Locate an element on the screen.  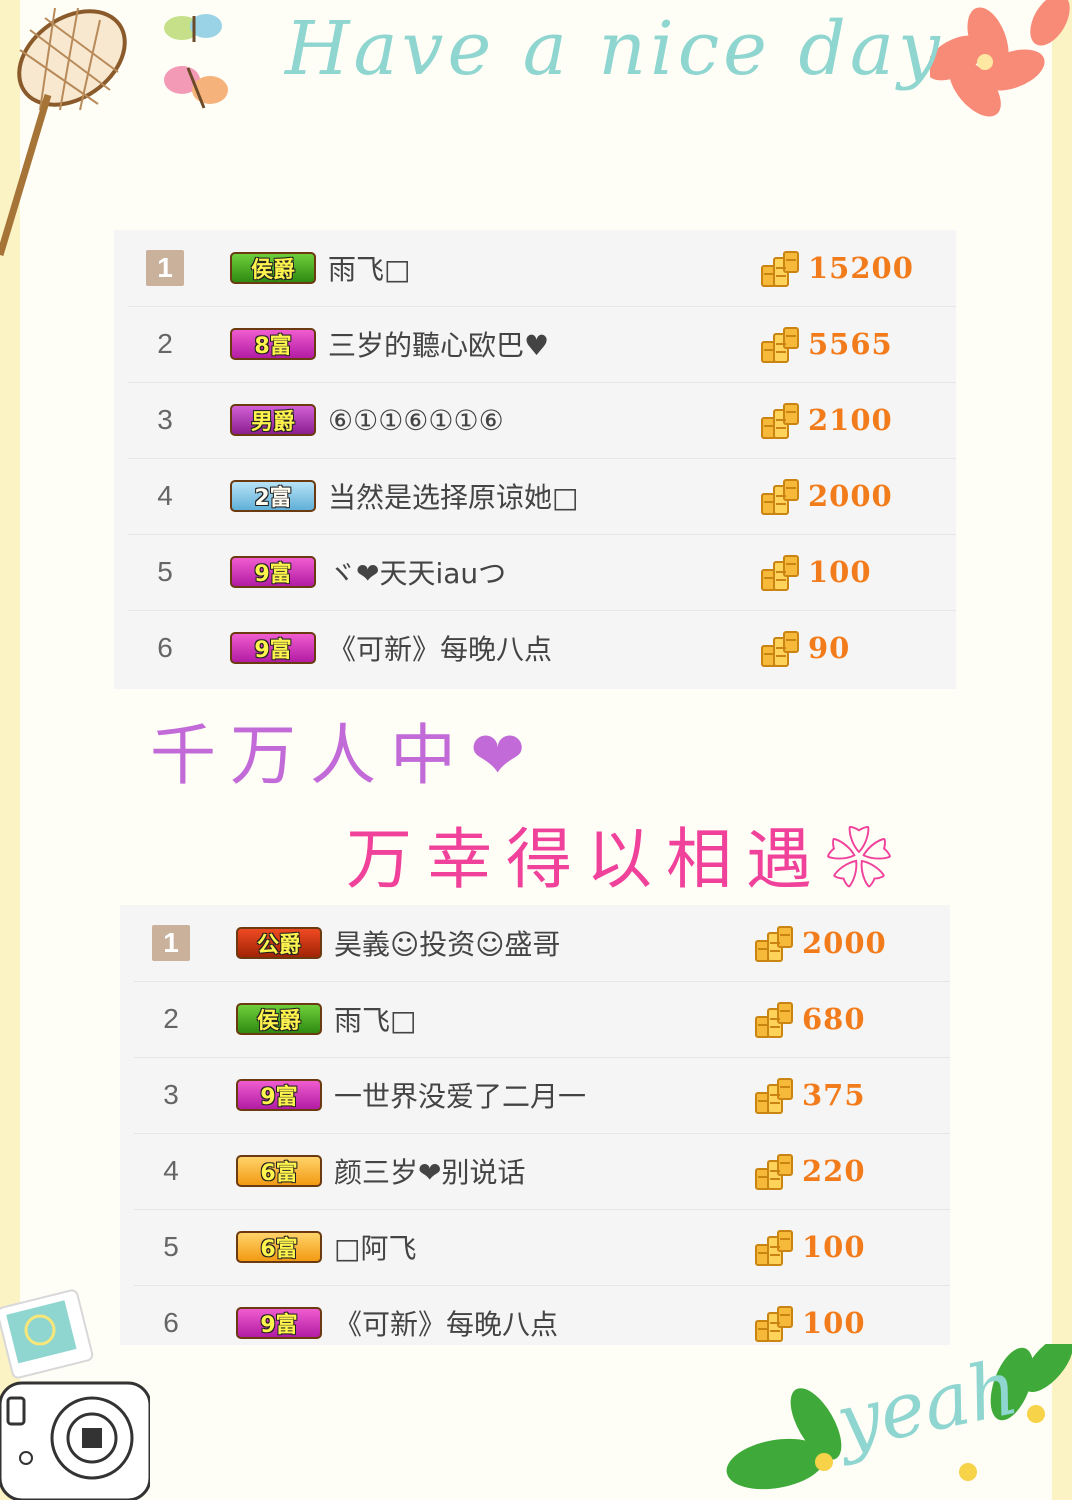
user-name: ヾ❤天天iauつ is located at coordinates (544, 572).